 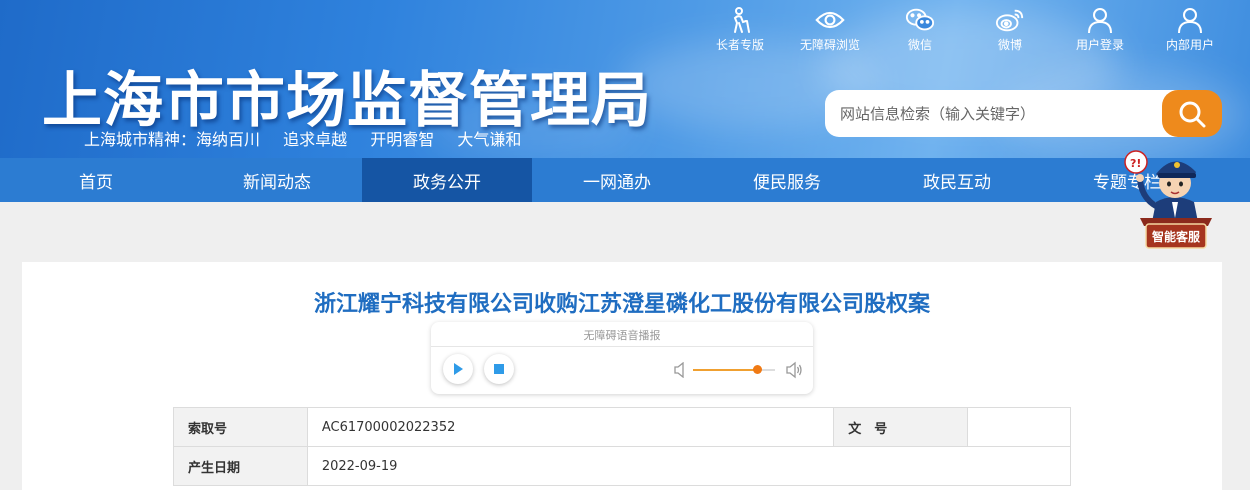 What do you see at coordinates (489, 139) in the screenshot?
I see `slogan-part: 大气谦和` at bounding box center [489, 139].